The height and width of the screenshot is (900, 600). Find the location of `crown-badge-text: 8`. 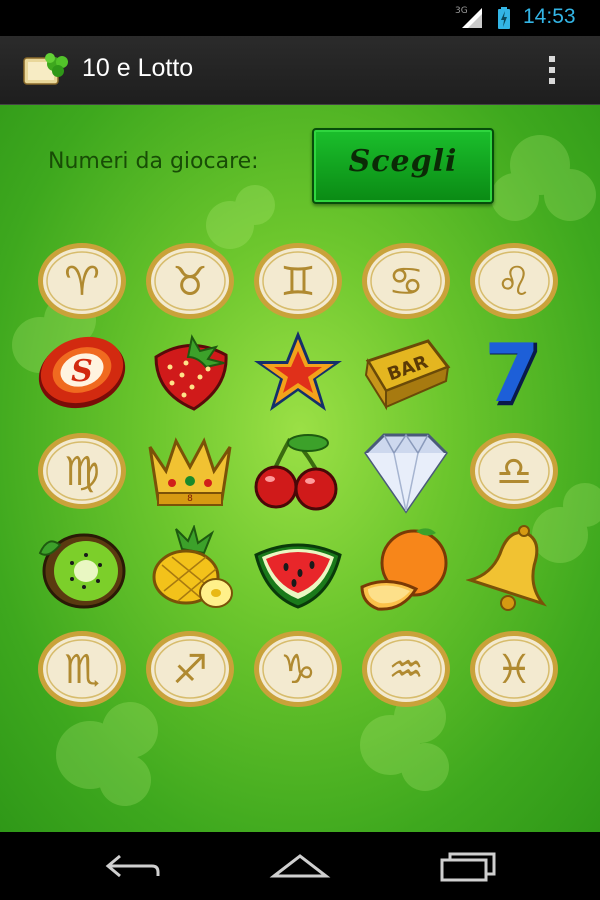

crown-badge-text: 8 is located at coordinates (190, 499).